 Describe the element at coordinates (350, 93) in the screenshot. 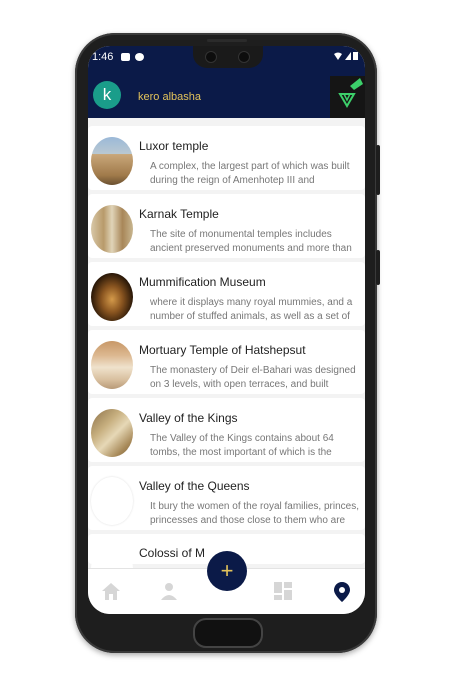

I see `logo-icon` at that location.